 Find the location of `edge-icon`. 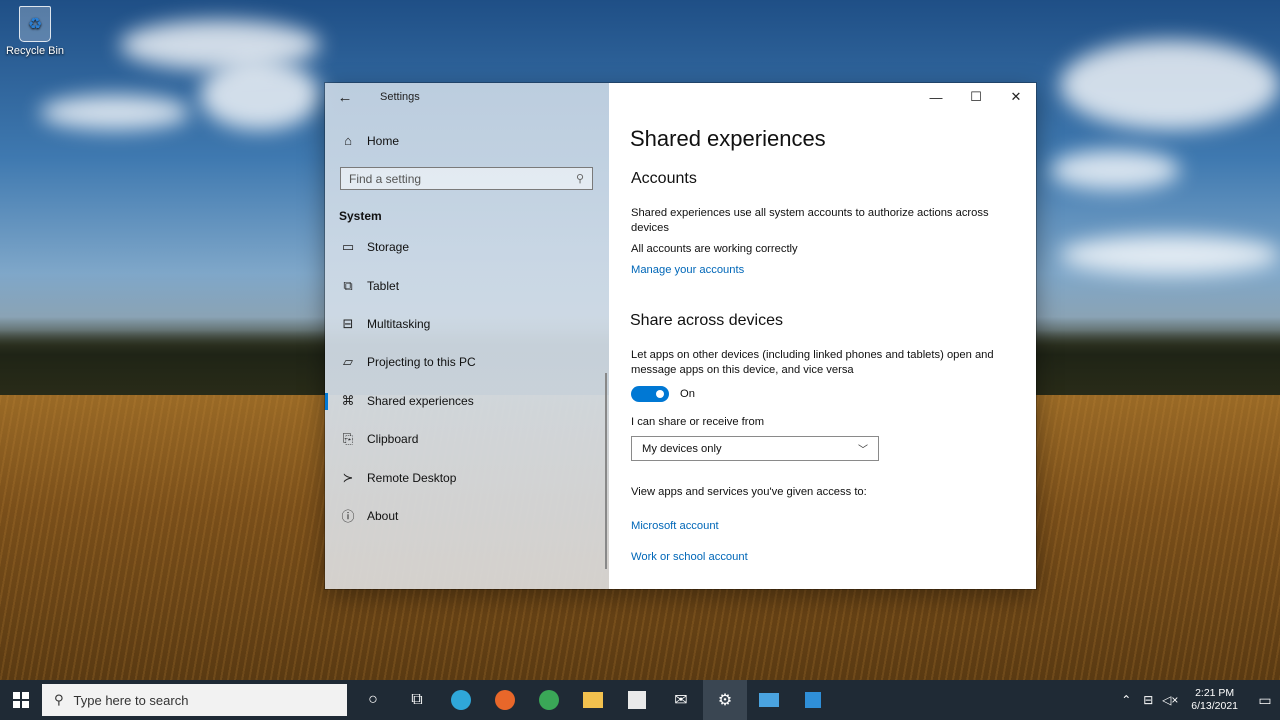

edge-icon is located at coordinates (461, 700).